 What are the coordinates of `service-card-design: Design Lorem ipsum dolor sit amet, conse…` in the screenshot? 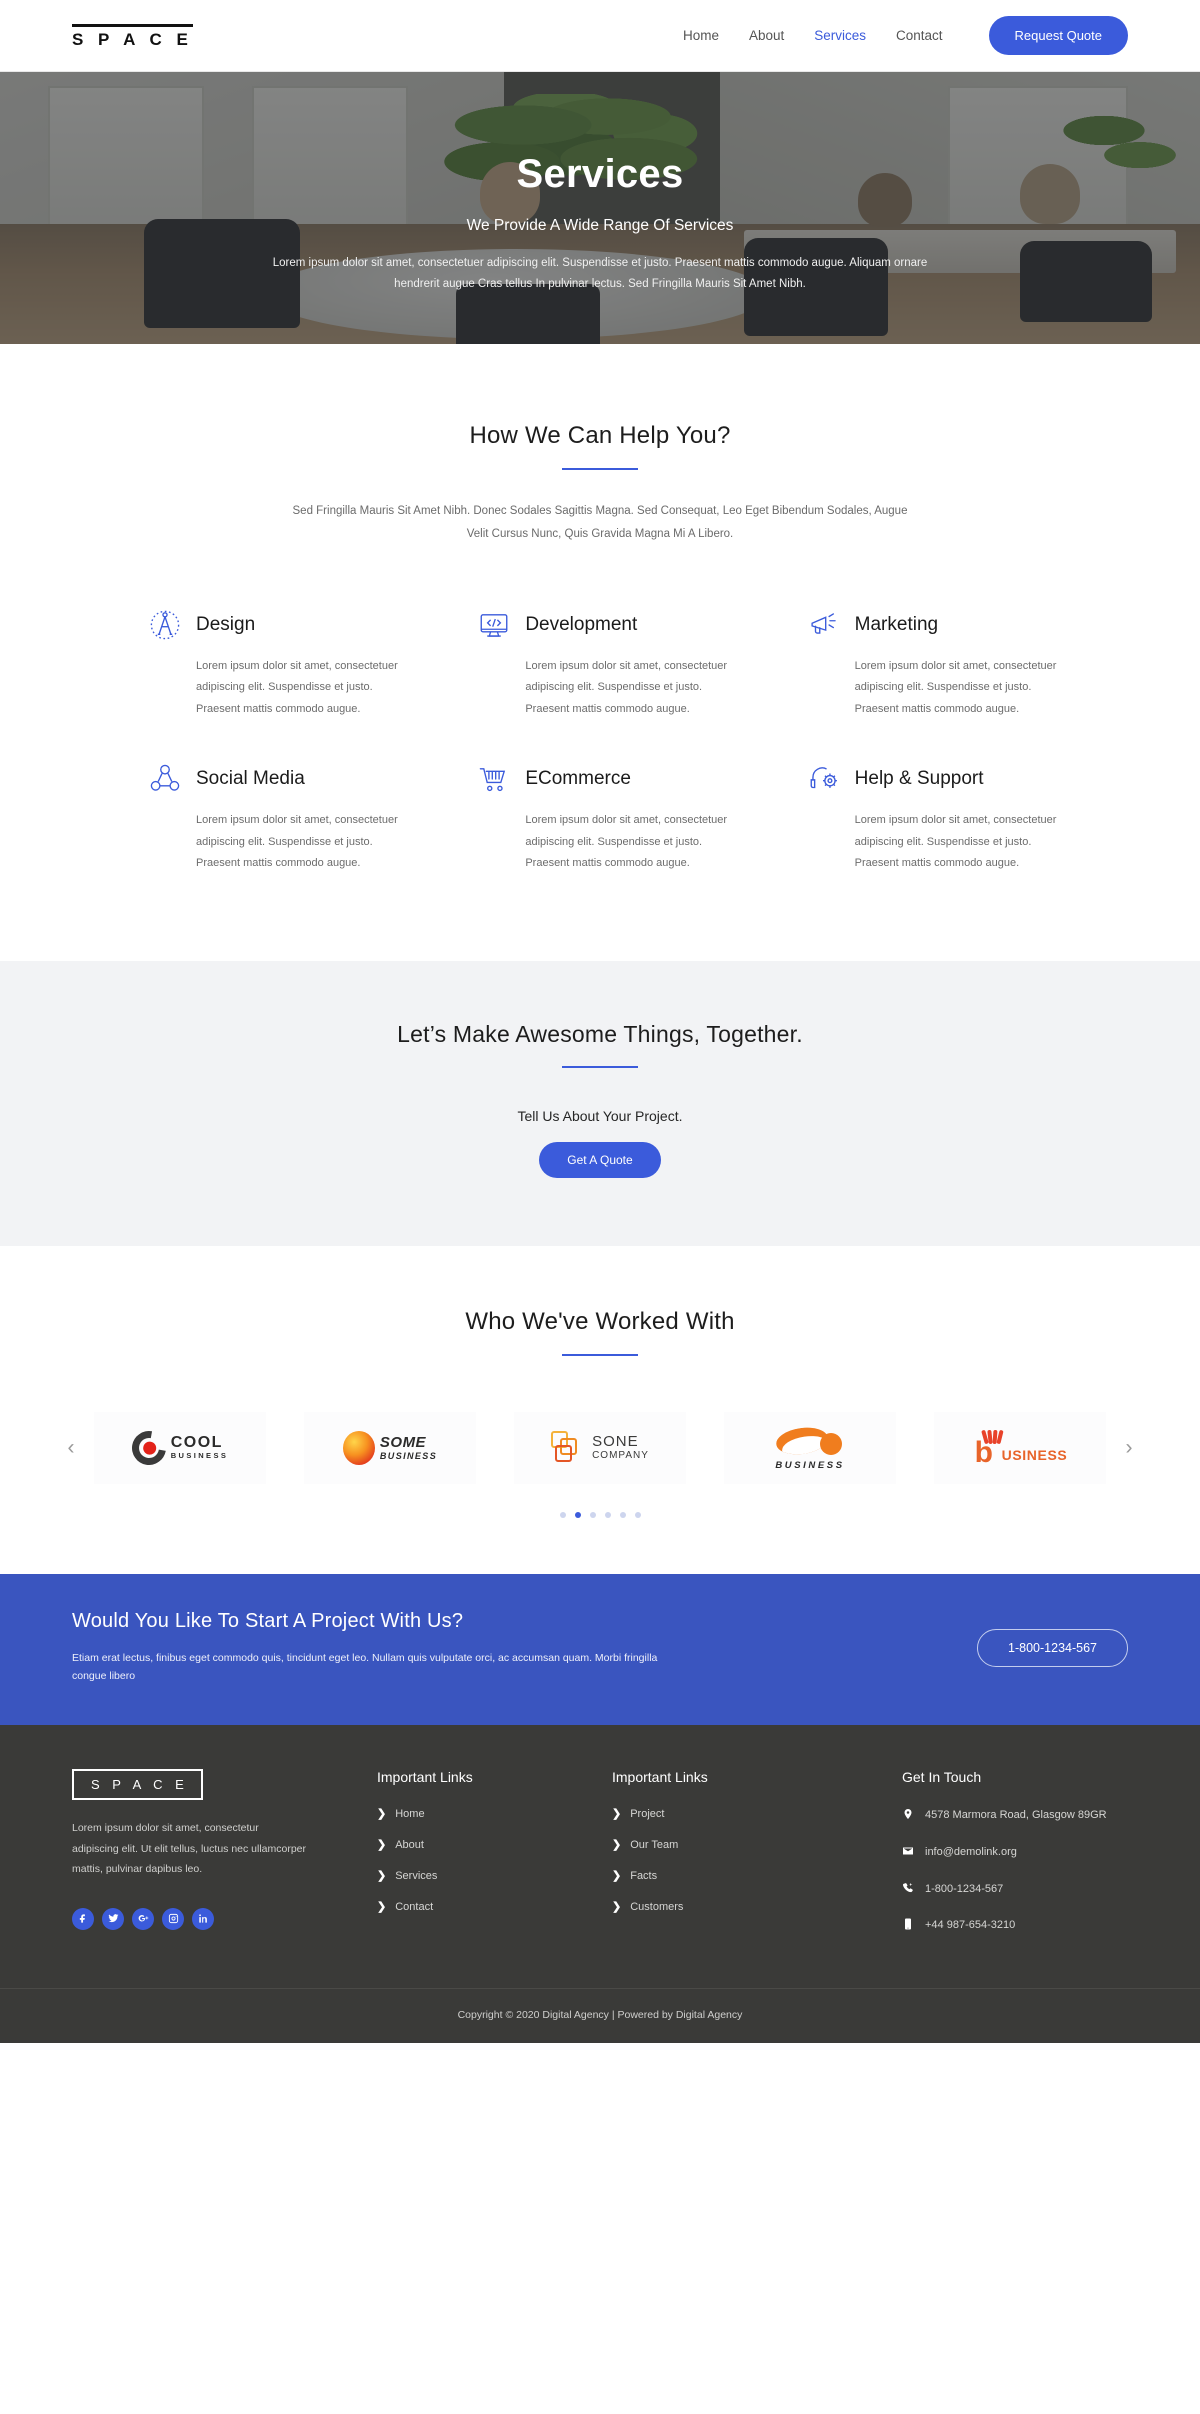 It's located at (294, 664).